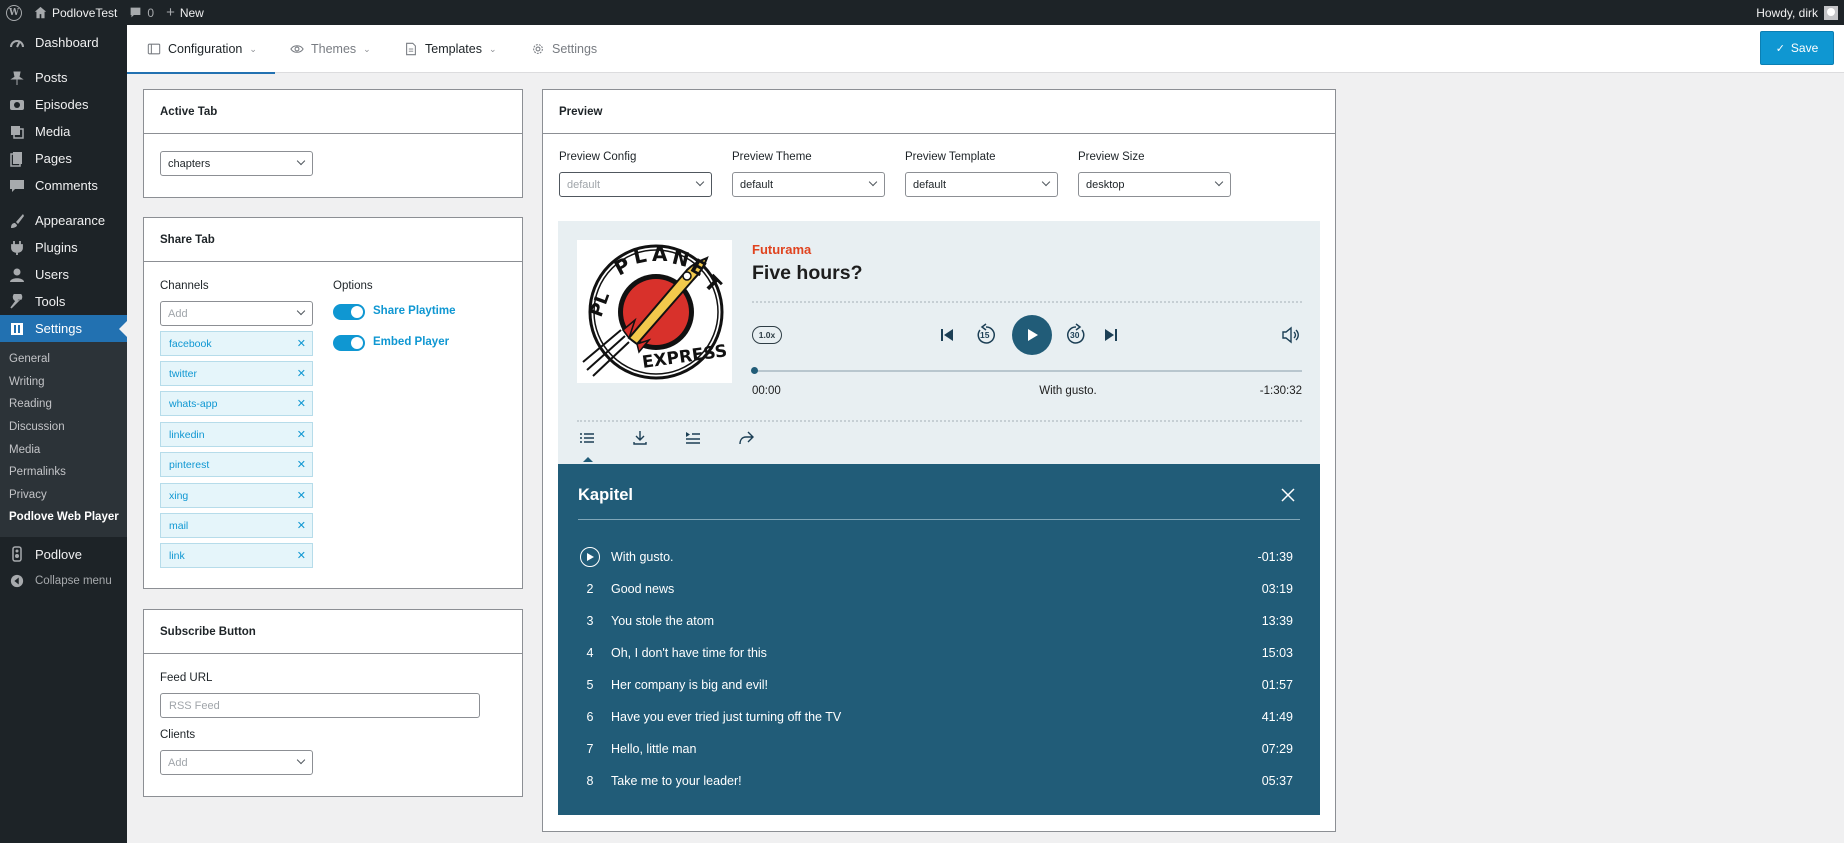 This screenshot has height=843, width=1844. What do you see at coordinates (635, 184) in the screenshot?
I see `preview-config-select: default` at bounding box center [635, 184].